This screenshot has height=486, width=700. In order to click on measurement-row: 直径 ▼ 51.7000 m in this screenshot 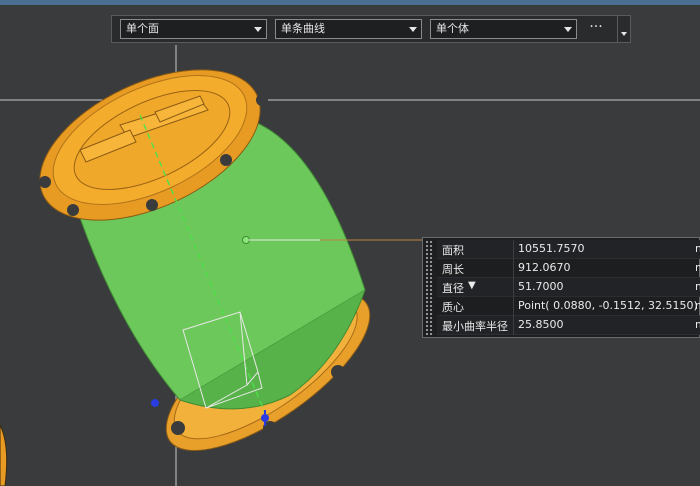, I will do `click(568, 287)`.